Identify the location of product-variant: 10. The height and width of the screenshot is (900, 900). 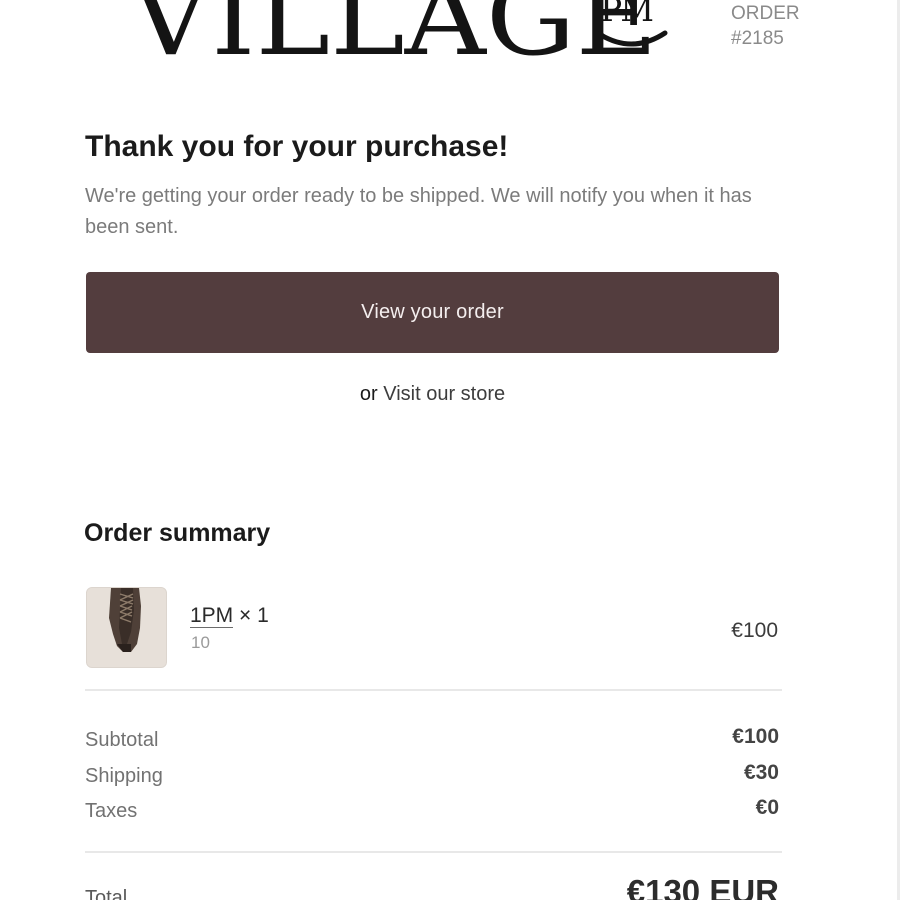
(200, 642).